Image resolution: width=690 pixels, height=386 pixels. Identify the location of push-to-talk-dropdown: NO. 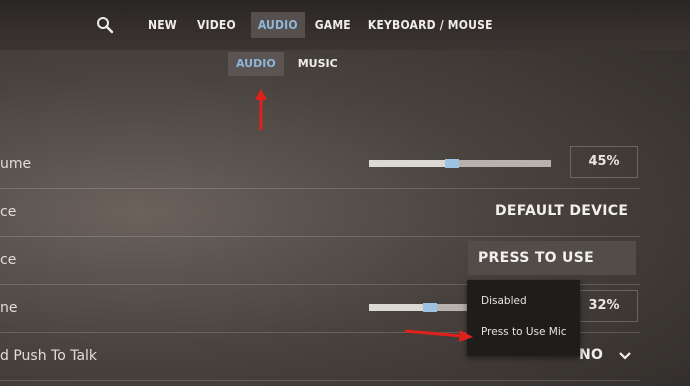
(605, 355).